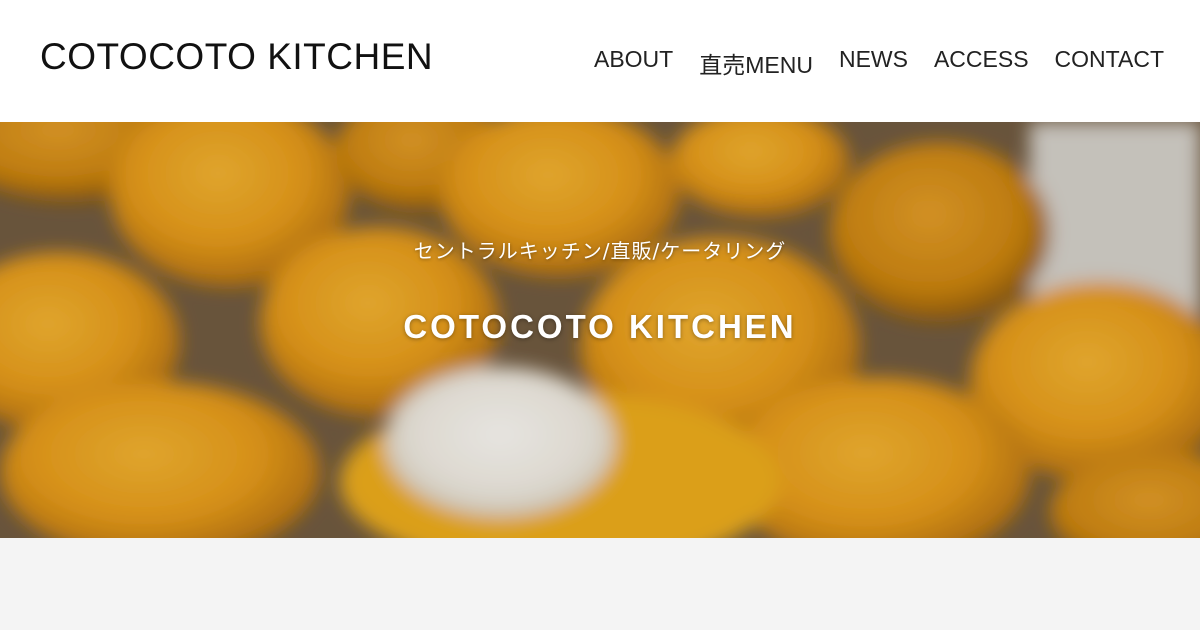 Image resolution: width=1200 pixels, height=630 pixels. Describe the element at coordinates (600, 326) in the screenshot. I see `hero-title: COTOCOTO KITCHEN` at that location.